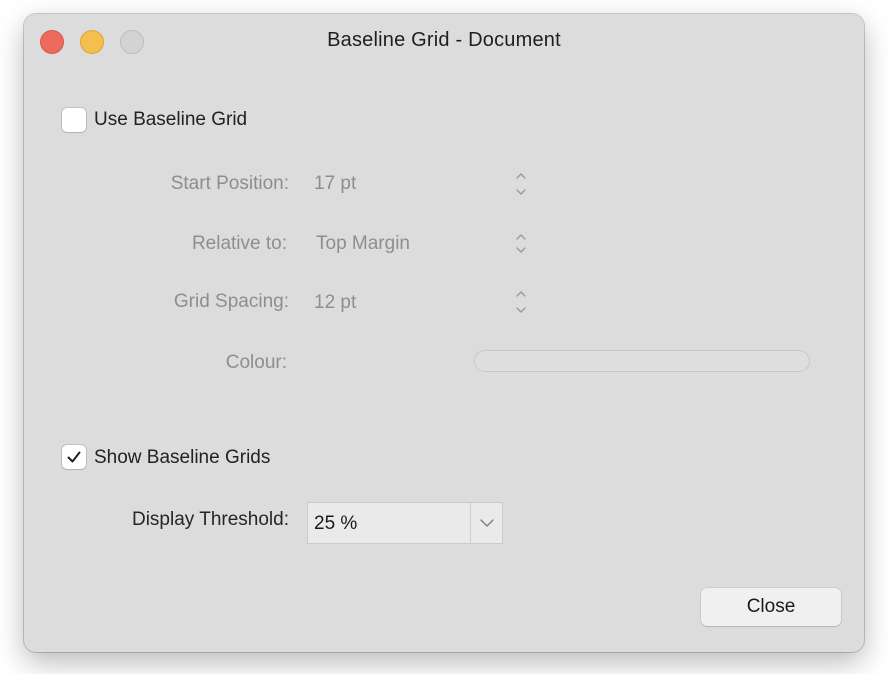 The width and height of the screenshot is (896, 674). Describe the element at coordinates (170, 120) in the screenshot. I see `use-baseline-grid-label: Use Baseline Grid` at that location.